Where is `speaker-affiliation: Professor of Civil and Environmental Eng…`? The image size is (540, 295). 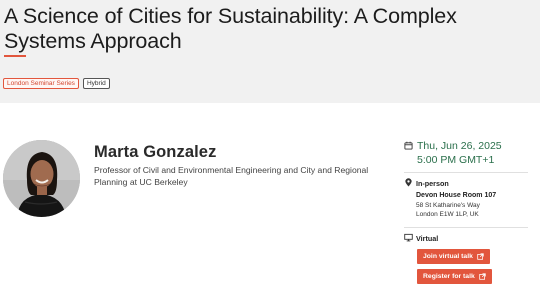 speaker-affiliation: Professor of Civil and Environmental Eng… is located at coordinates (231, 176).